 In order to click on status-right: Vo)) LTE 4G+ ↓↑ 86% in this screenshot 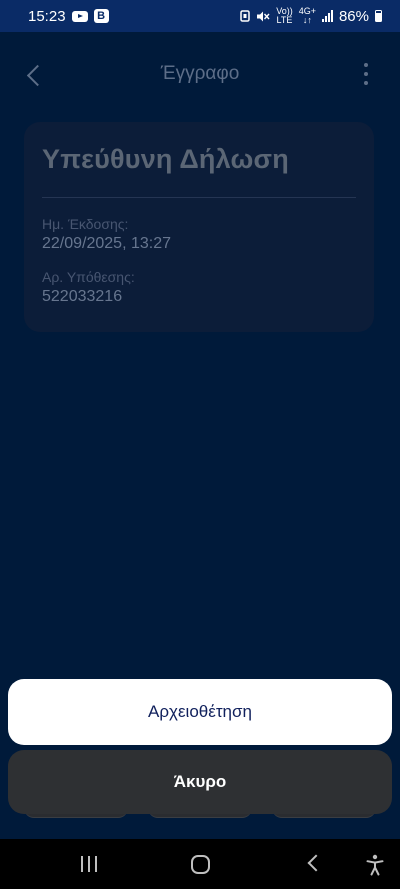, I will do `click(311, 16)`.